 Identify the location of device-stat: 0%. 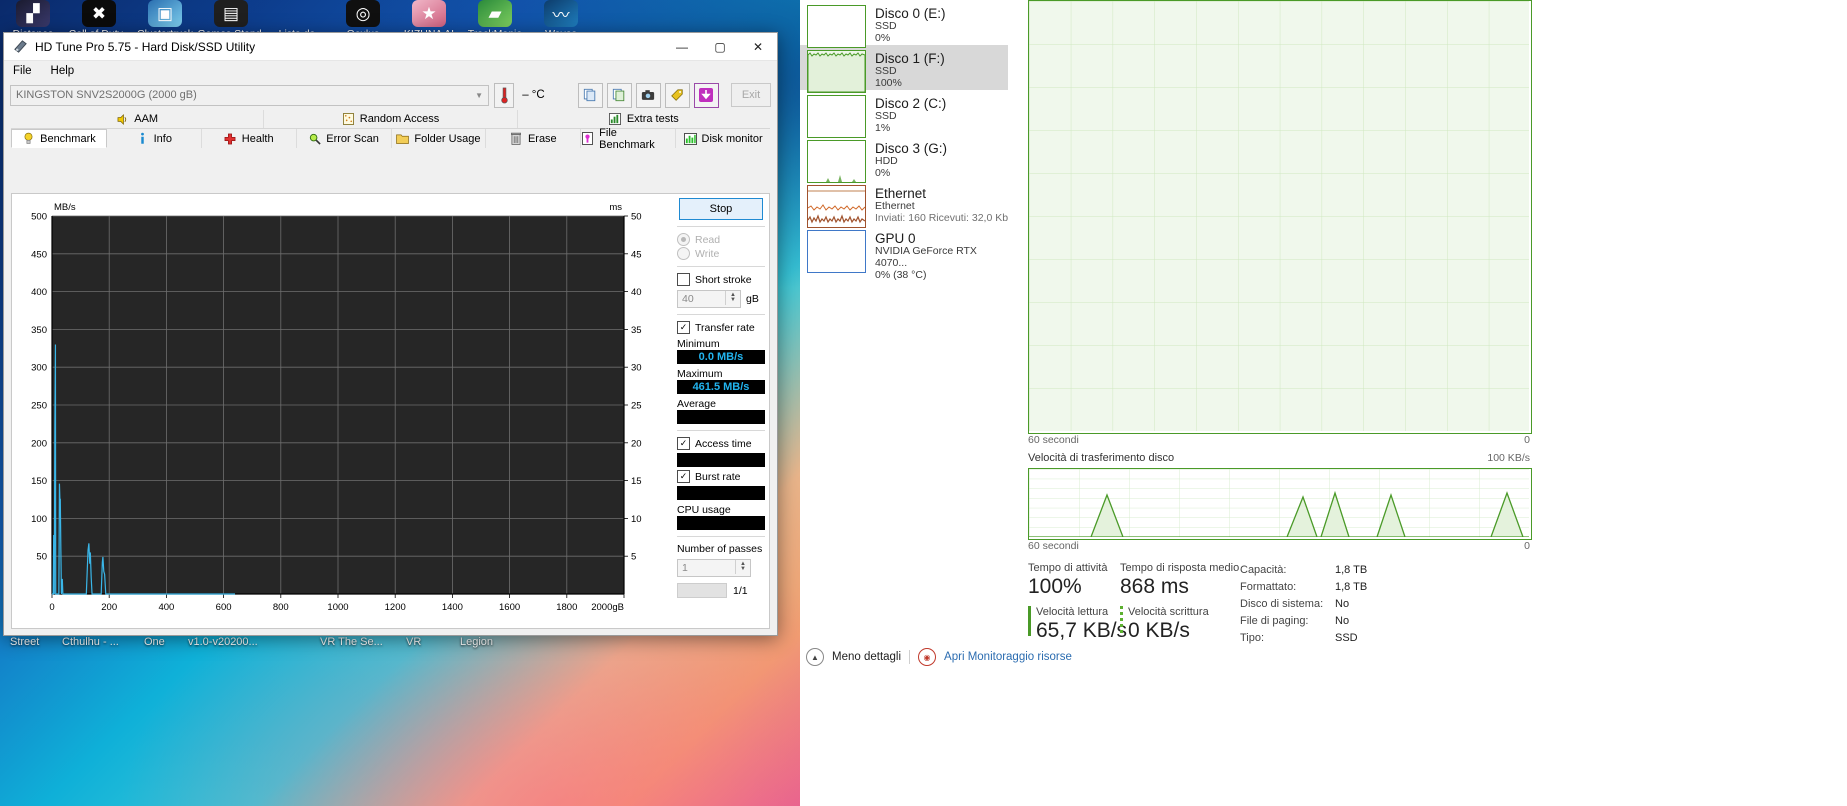
(883, 37).